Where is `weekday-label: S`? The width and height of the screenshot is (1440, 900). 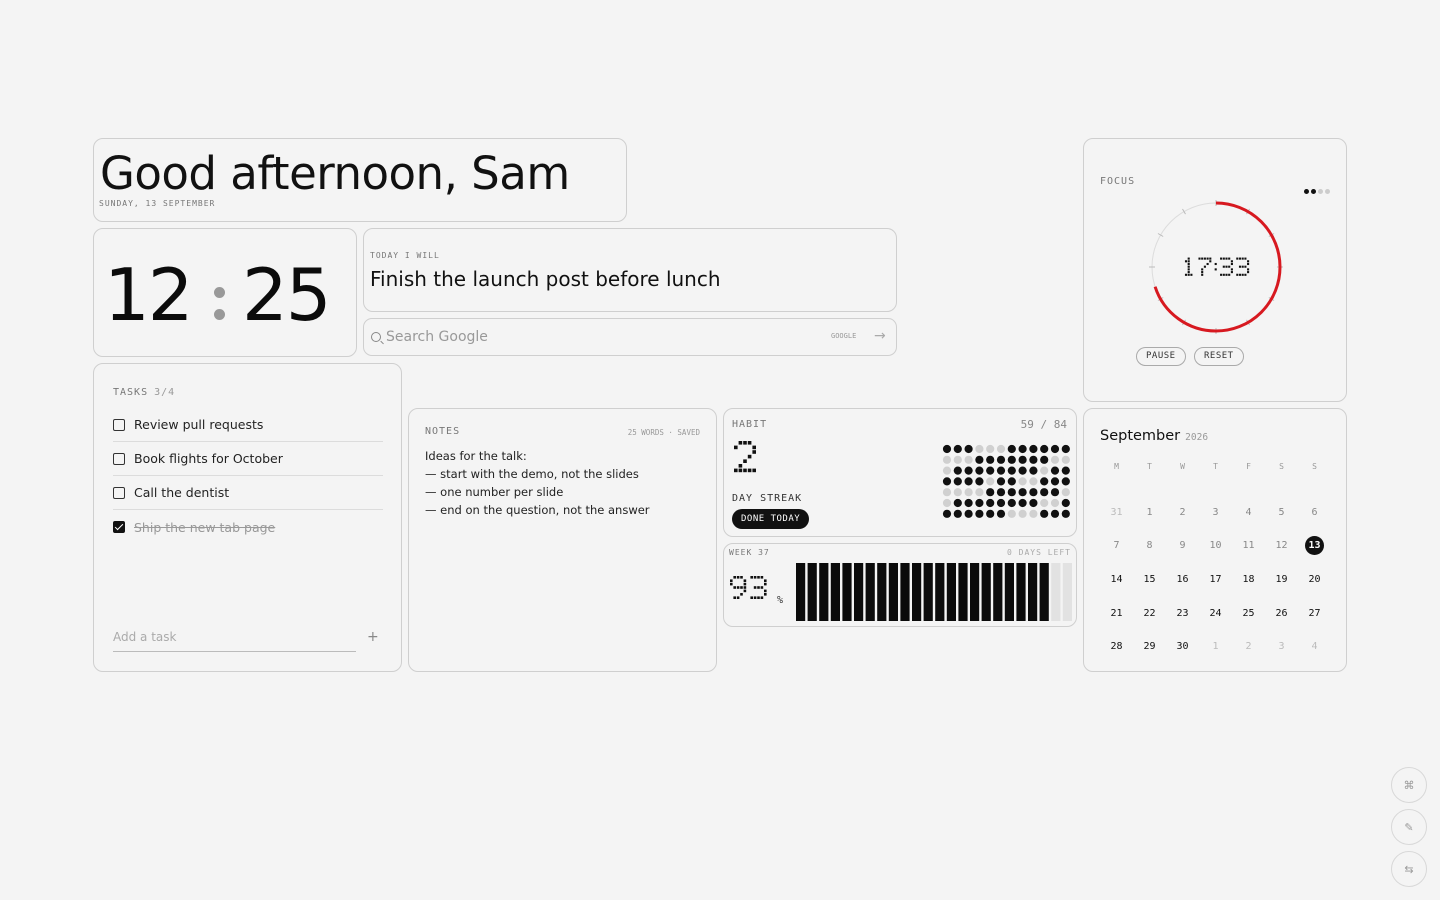
weekday-label: S is located at coordinates (1314, 466).